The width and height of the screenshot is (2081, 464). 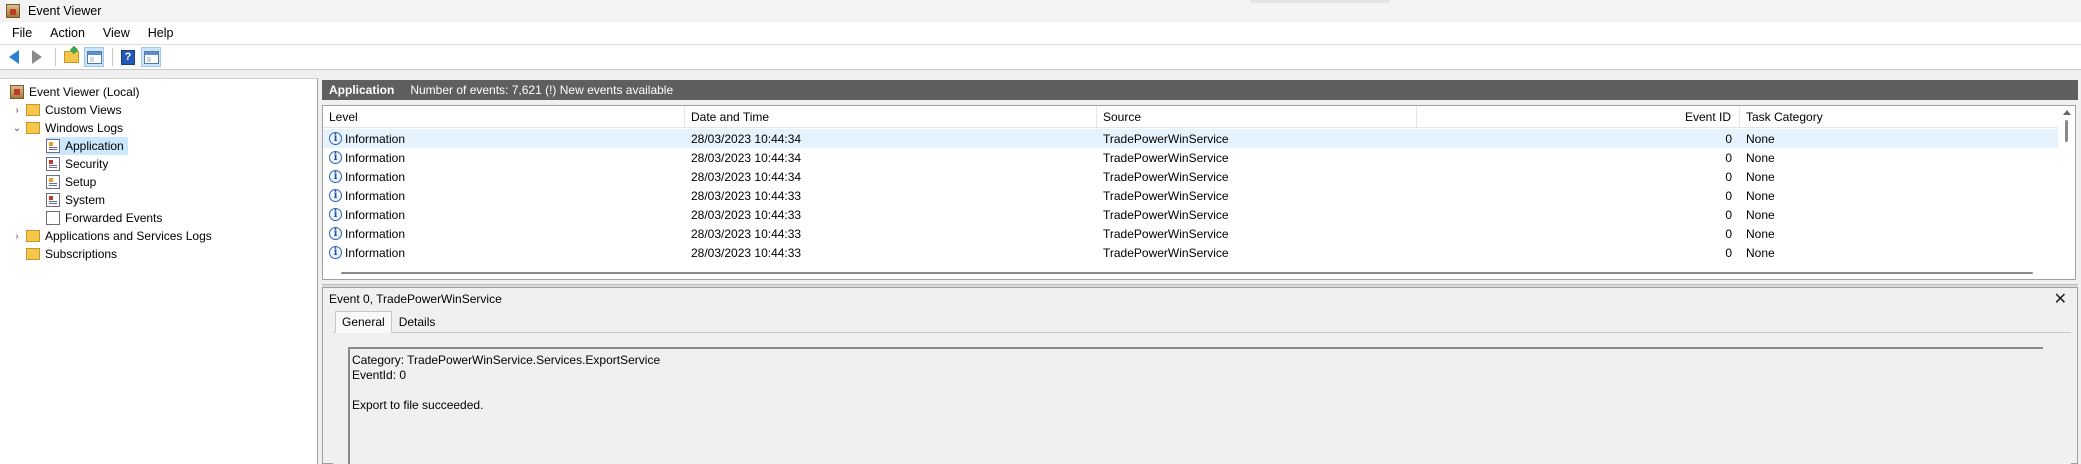 I want to click on event-viewer-icon, so click(x=17, y=92).